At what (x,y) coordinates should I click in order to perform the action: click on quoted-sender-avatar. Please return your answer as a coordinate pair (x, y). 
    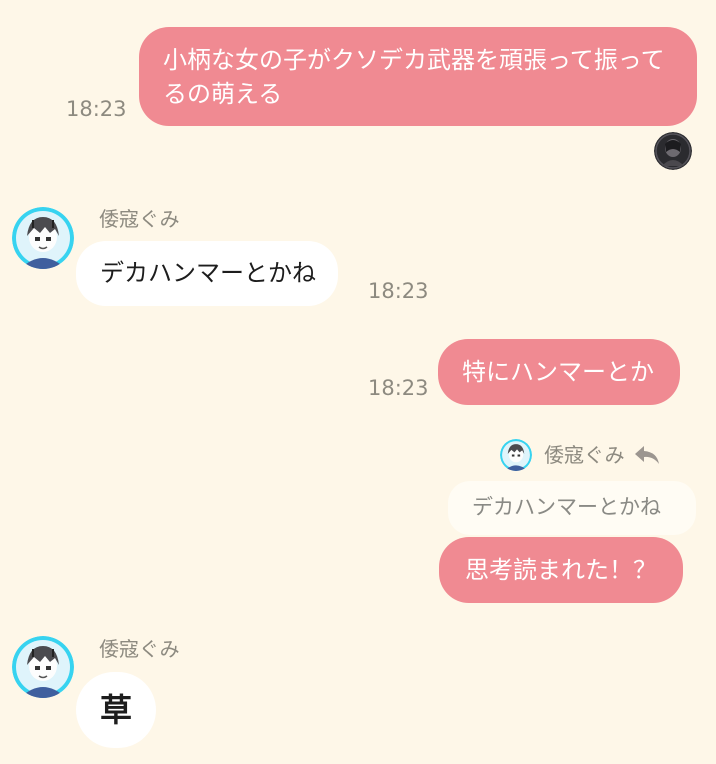
    Looking at the image, I should click on (516, 455).